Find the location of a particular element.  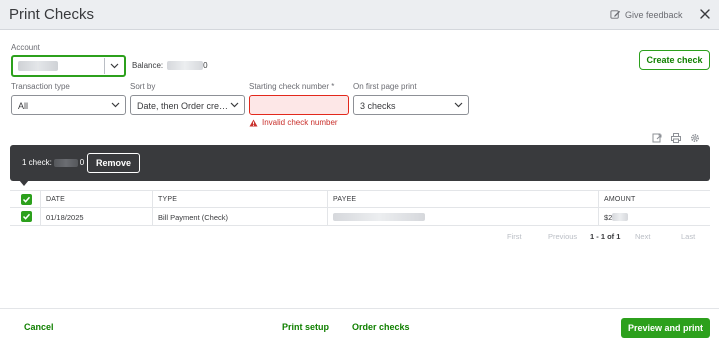

first-page-print-value: 3 checks is located at coordinates (378, 106).